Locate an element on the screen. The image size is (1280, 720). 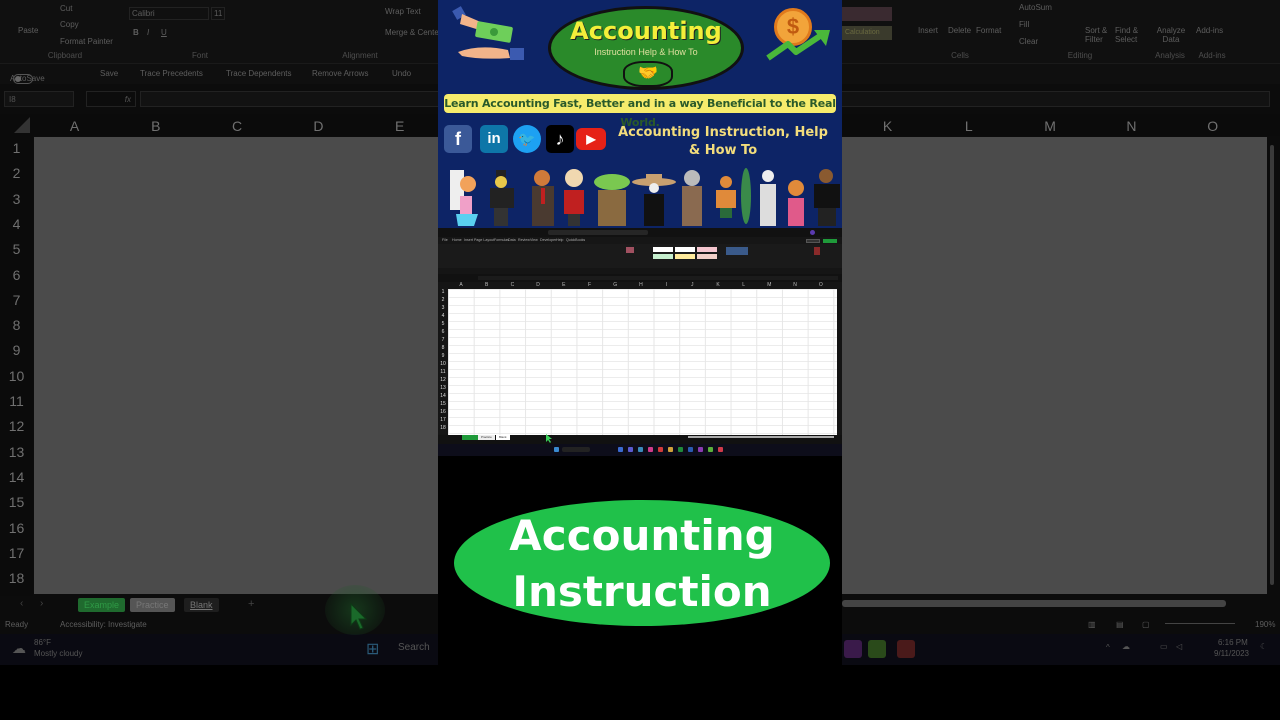
mini-column-header-i: I is located at coordinates (667, 285).